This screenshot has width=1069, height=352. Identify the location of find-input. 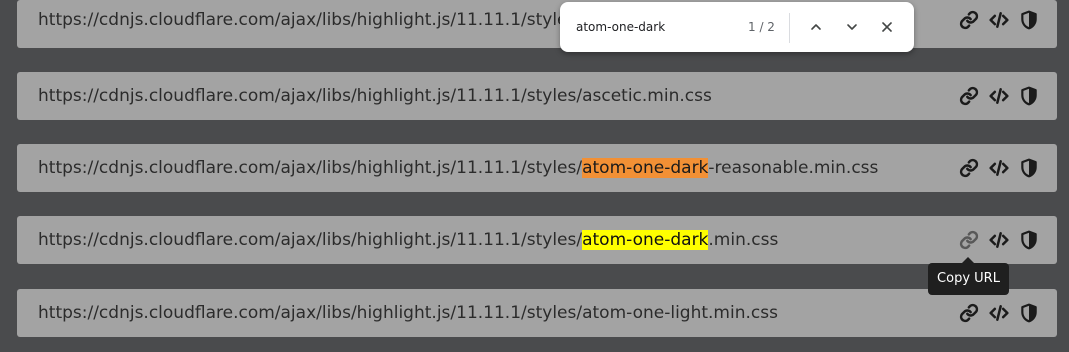
(656, 27).